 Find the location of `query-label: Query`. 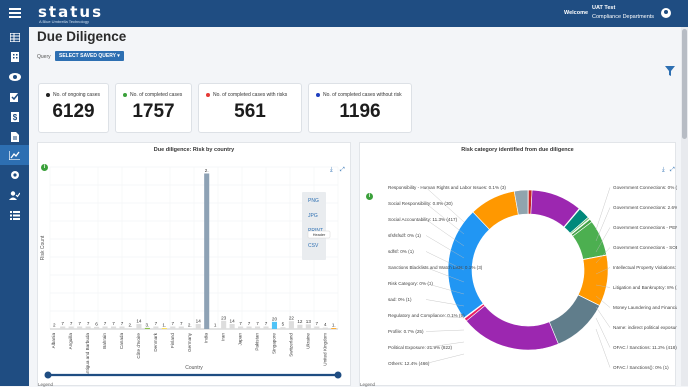

query-label: Query is located at coordinates (44, 57).